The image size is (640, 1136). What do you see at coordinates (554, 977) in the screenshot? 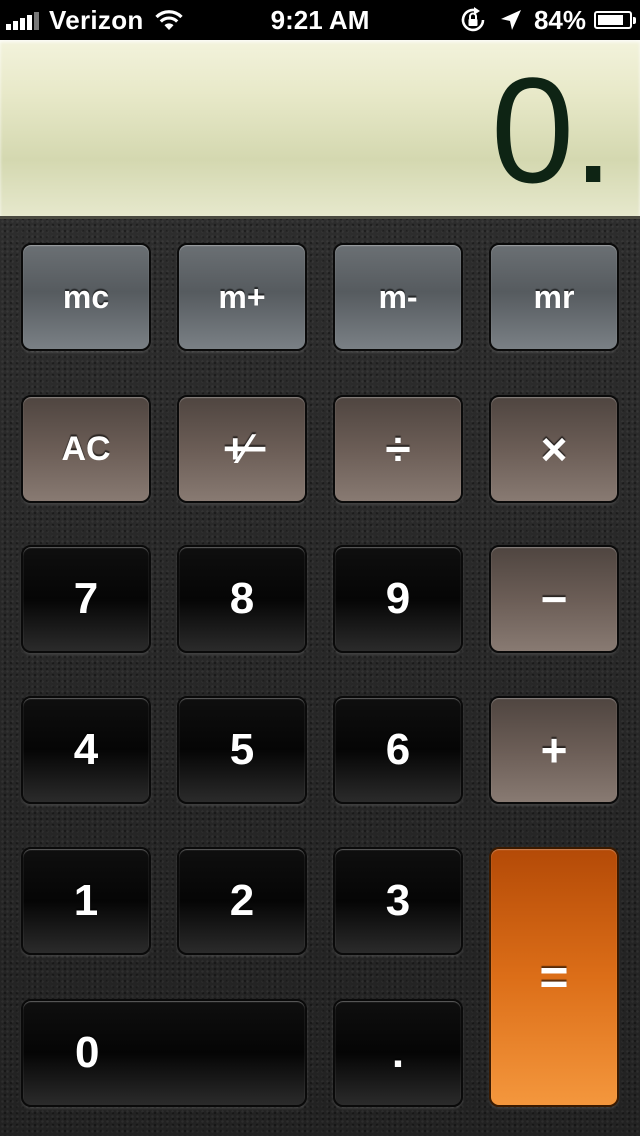
I see `equals-button: =` at bounding box center [554, 977].